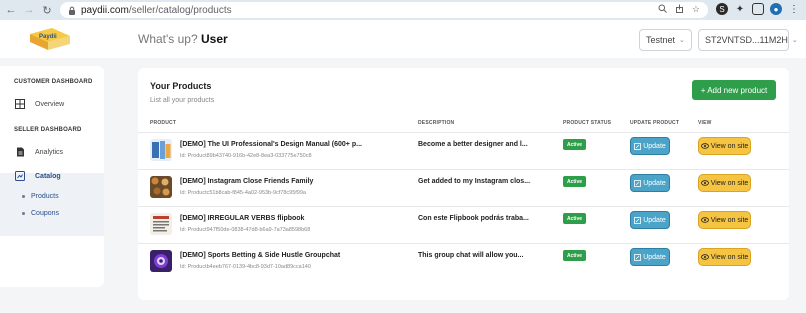 The width and height of the screenshot is (806, 313). What do you see at coordinates (47, 10) in the screenshot?
I see `reload-icon: ↻` at bounding box center [47, 10].